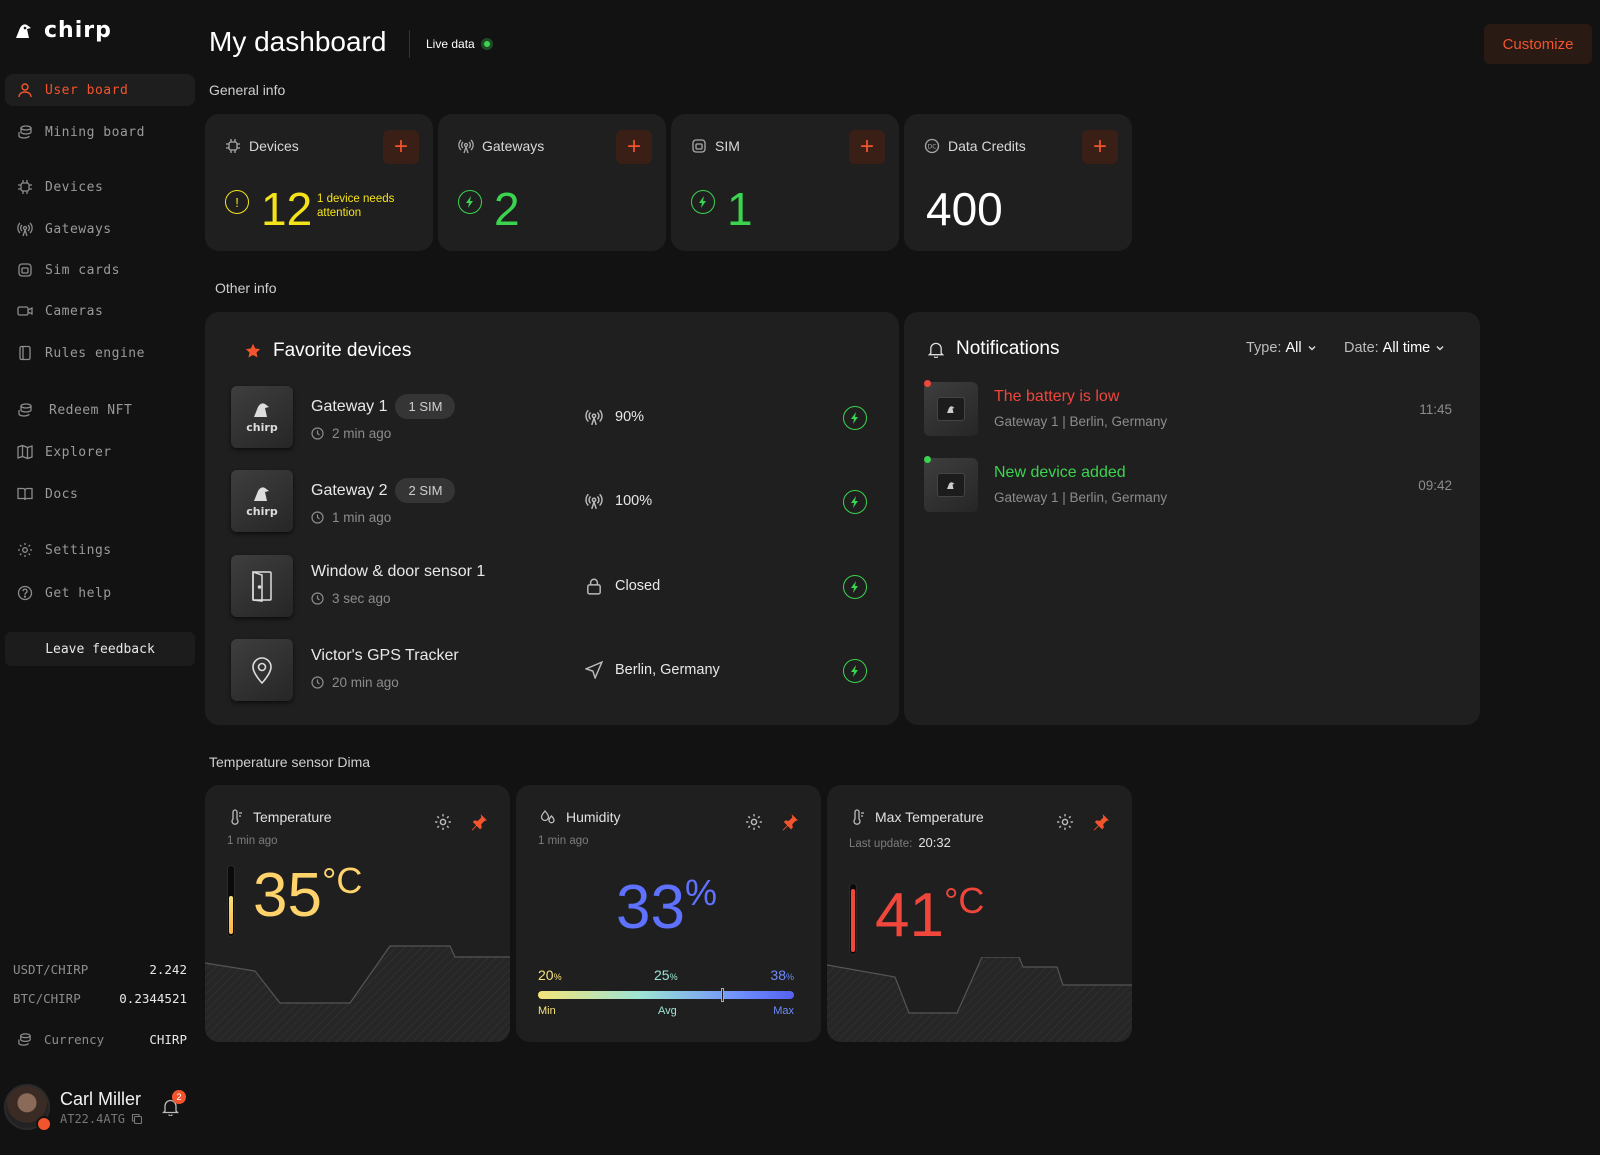 This screenshot has width=1600, height=1155. Describe the element at coordinates (63, 30) in the screenshot. I see `logo: chirp` at that location.